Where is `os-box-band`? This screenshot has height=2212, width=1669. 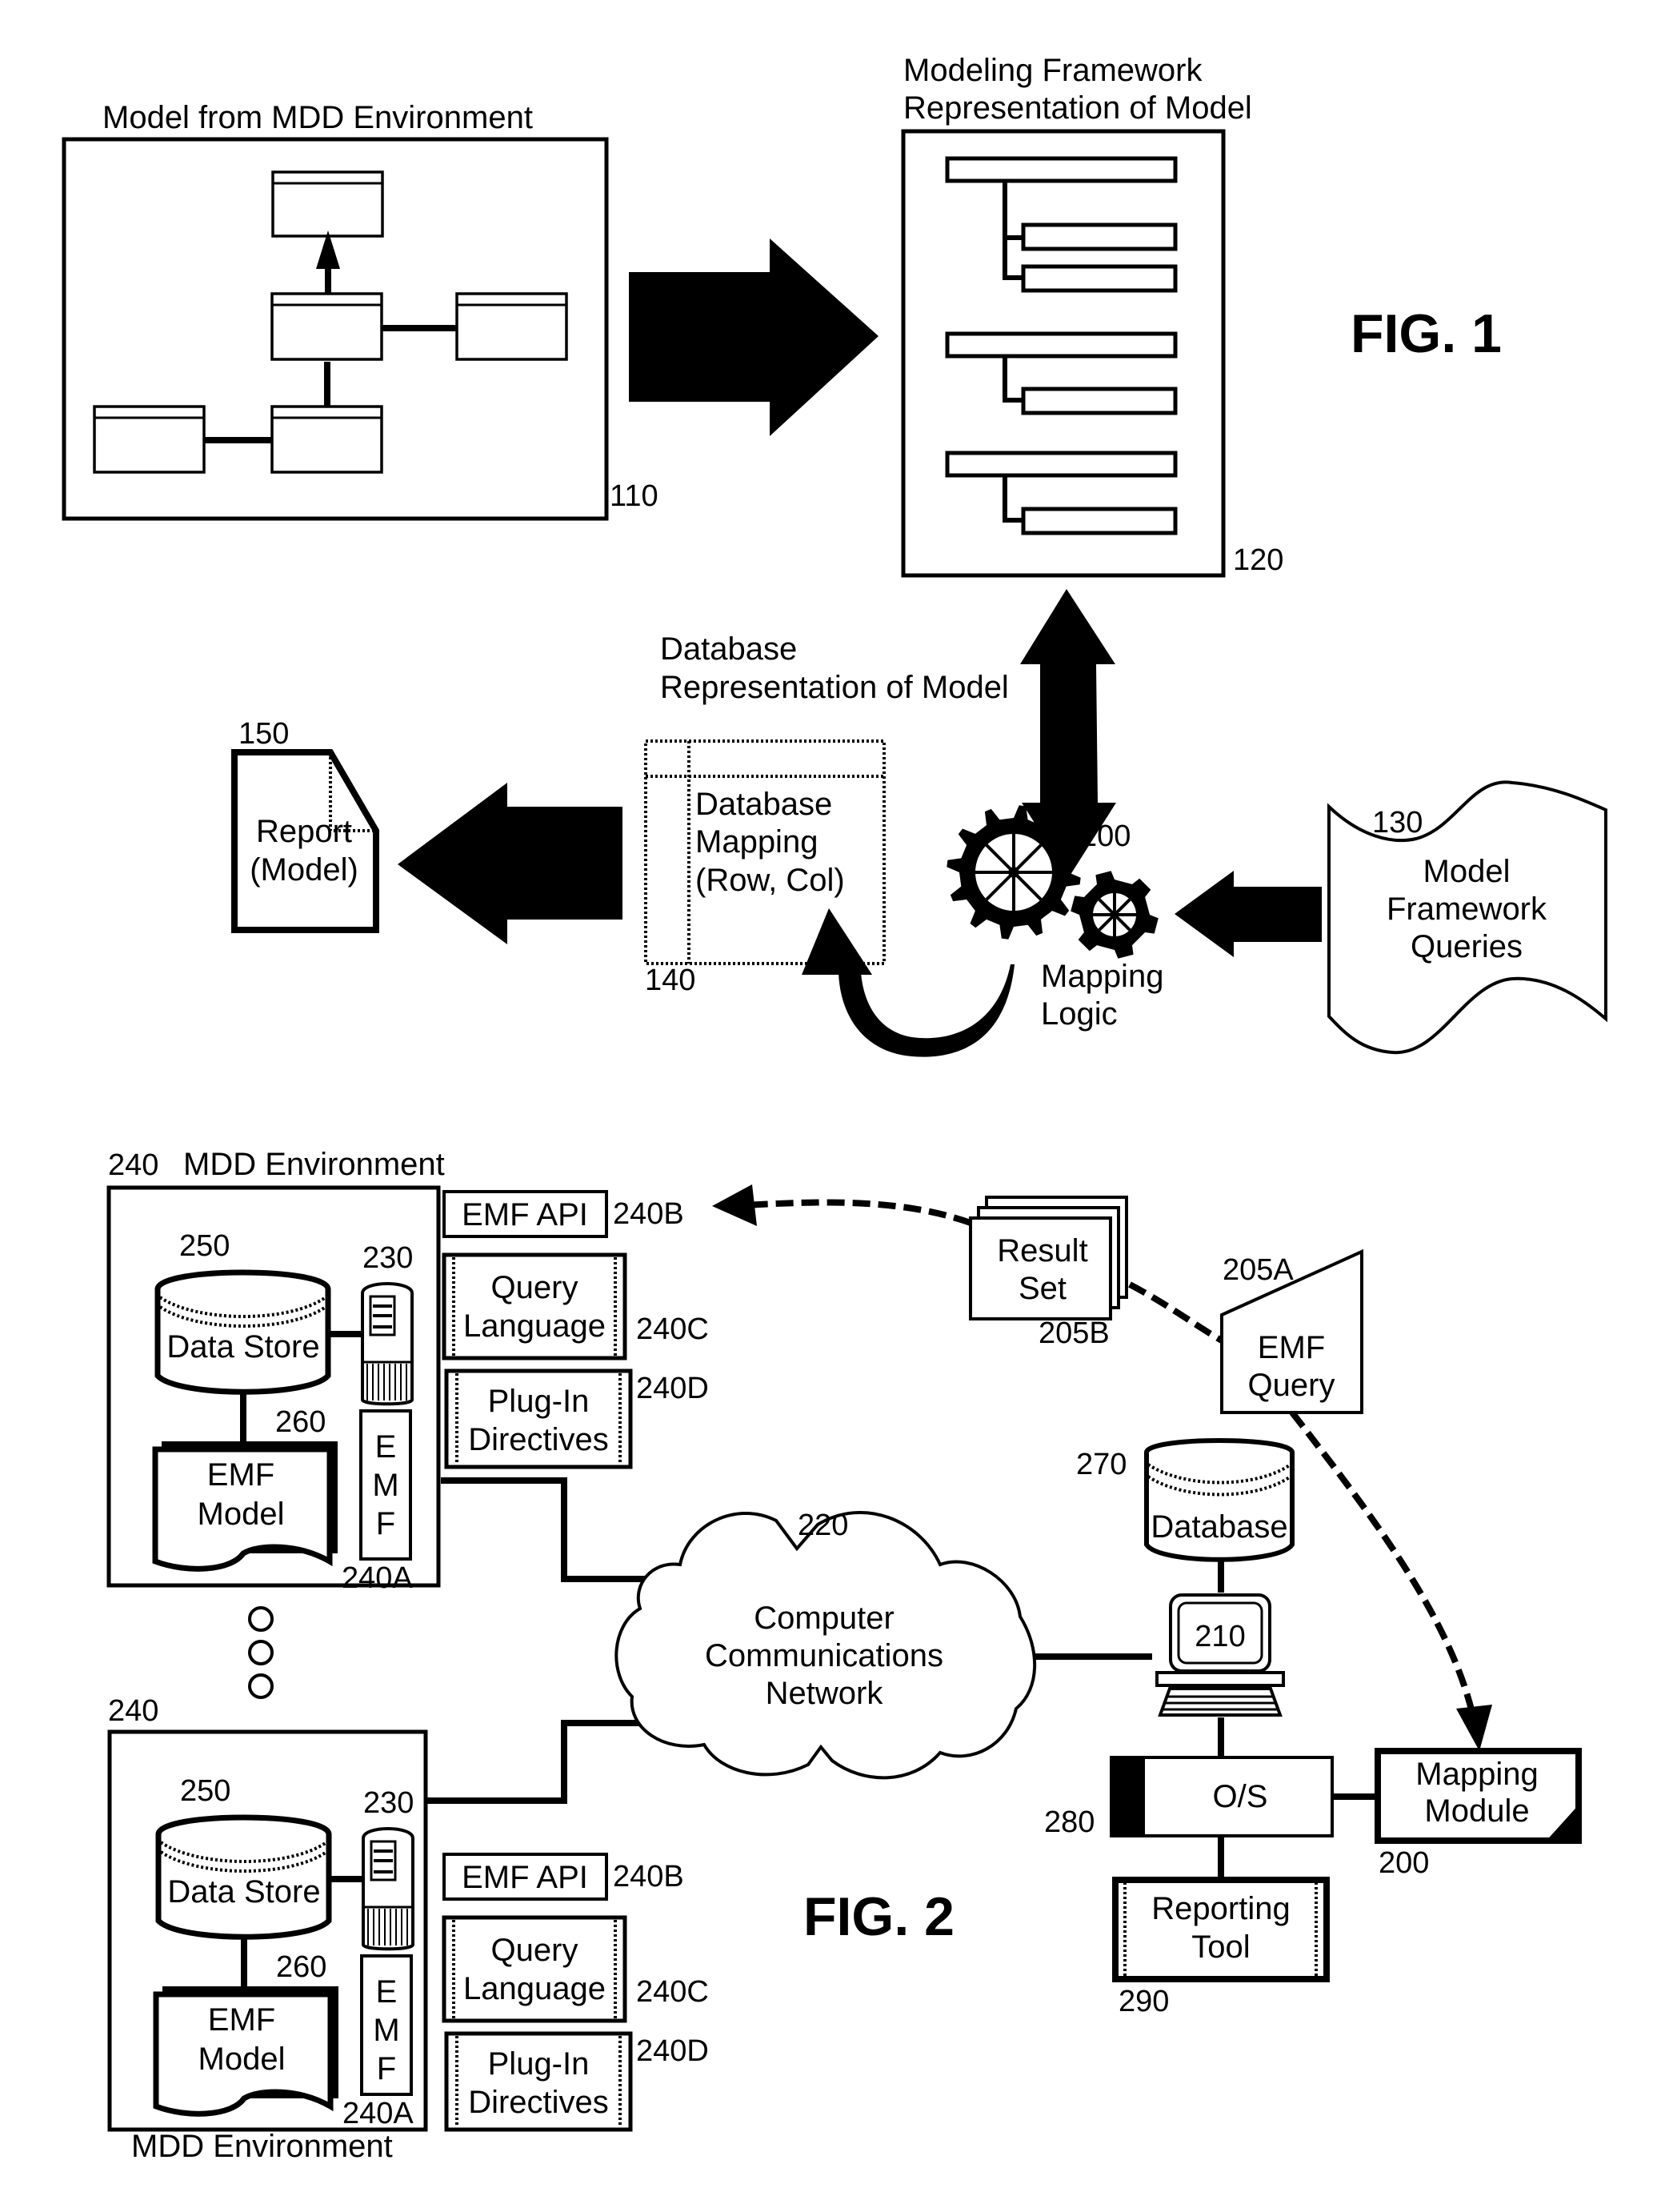 os-box-band is located at coordinates (1128, 1796).